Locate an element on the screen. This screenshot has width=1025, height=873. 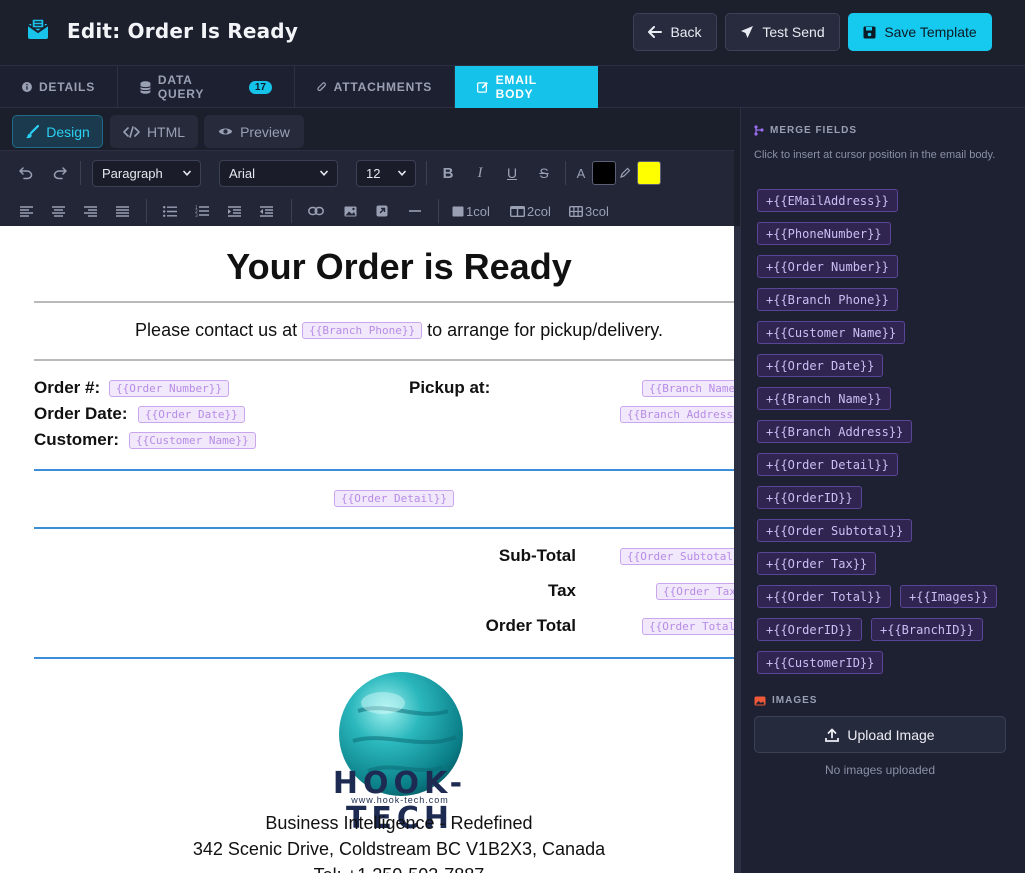
company-website: www.hook-tech.com is located at coordinates (400, 800).